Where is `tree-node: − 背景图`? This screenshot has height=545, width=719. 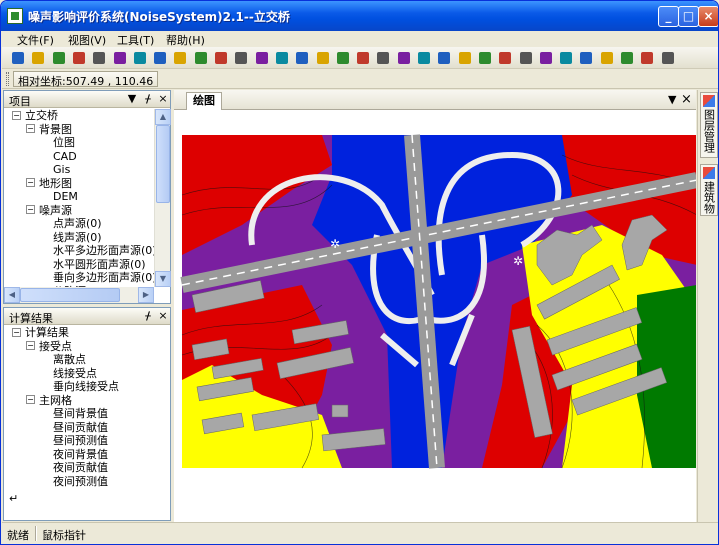
tree-node: − 背景图 is located at coordinates (49, 130).